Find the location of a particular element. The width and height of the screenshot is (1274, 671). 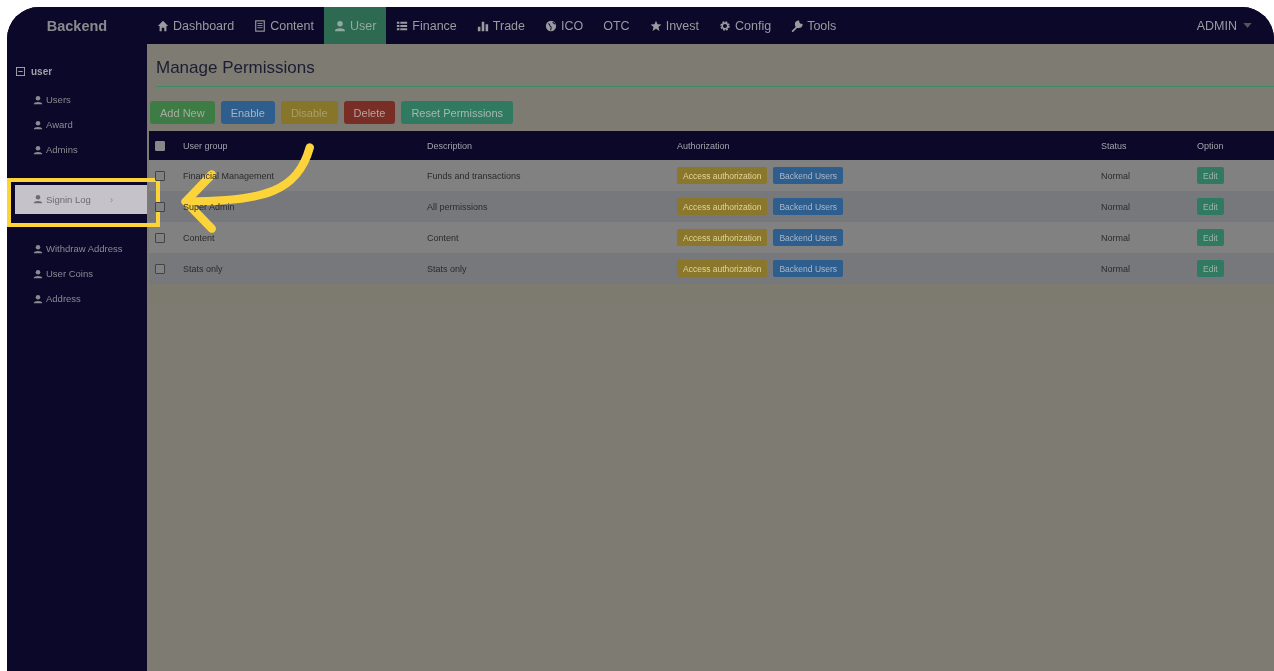

list-icon is located at coordinates (402, 25).